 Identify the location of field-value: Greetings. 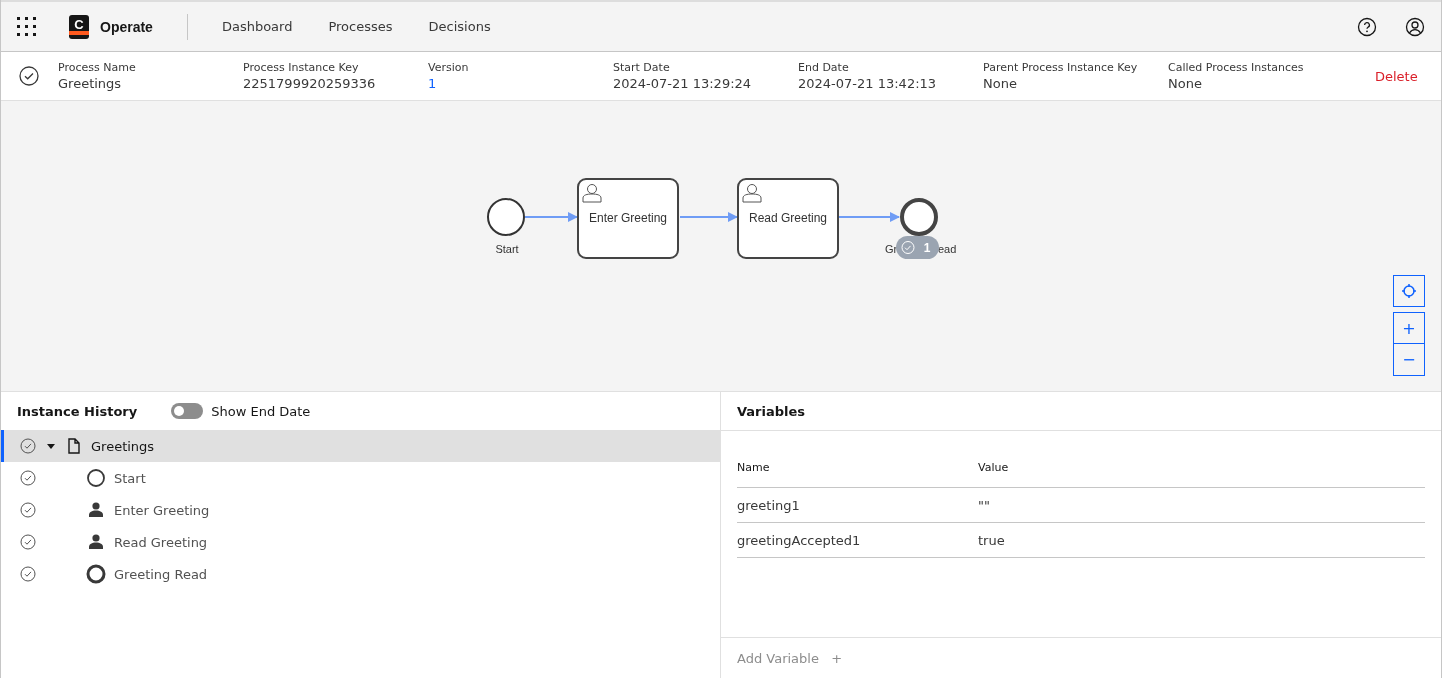
(90, 83).